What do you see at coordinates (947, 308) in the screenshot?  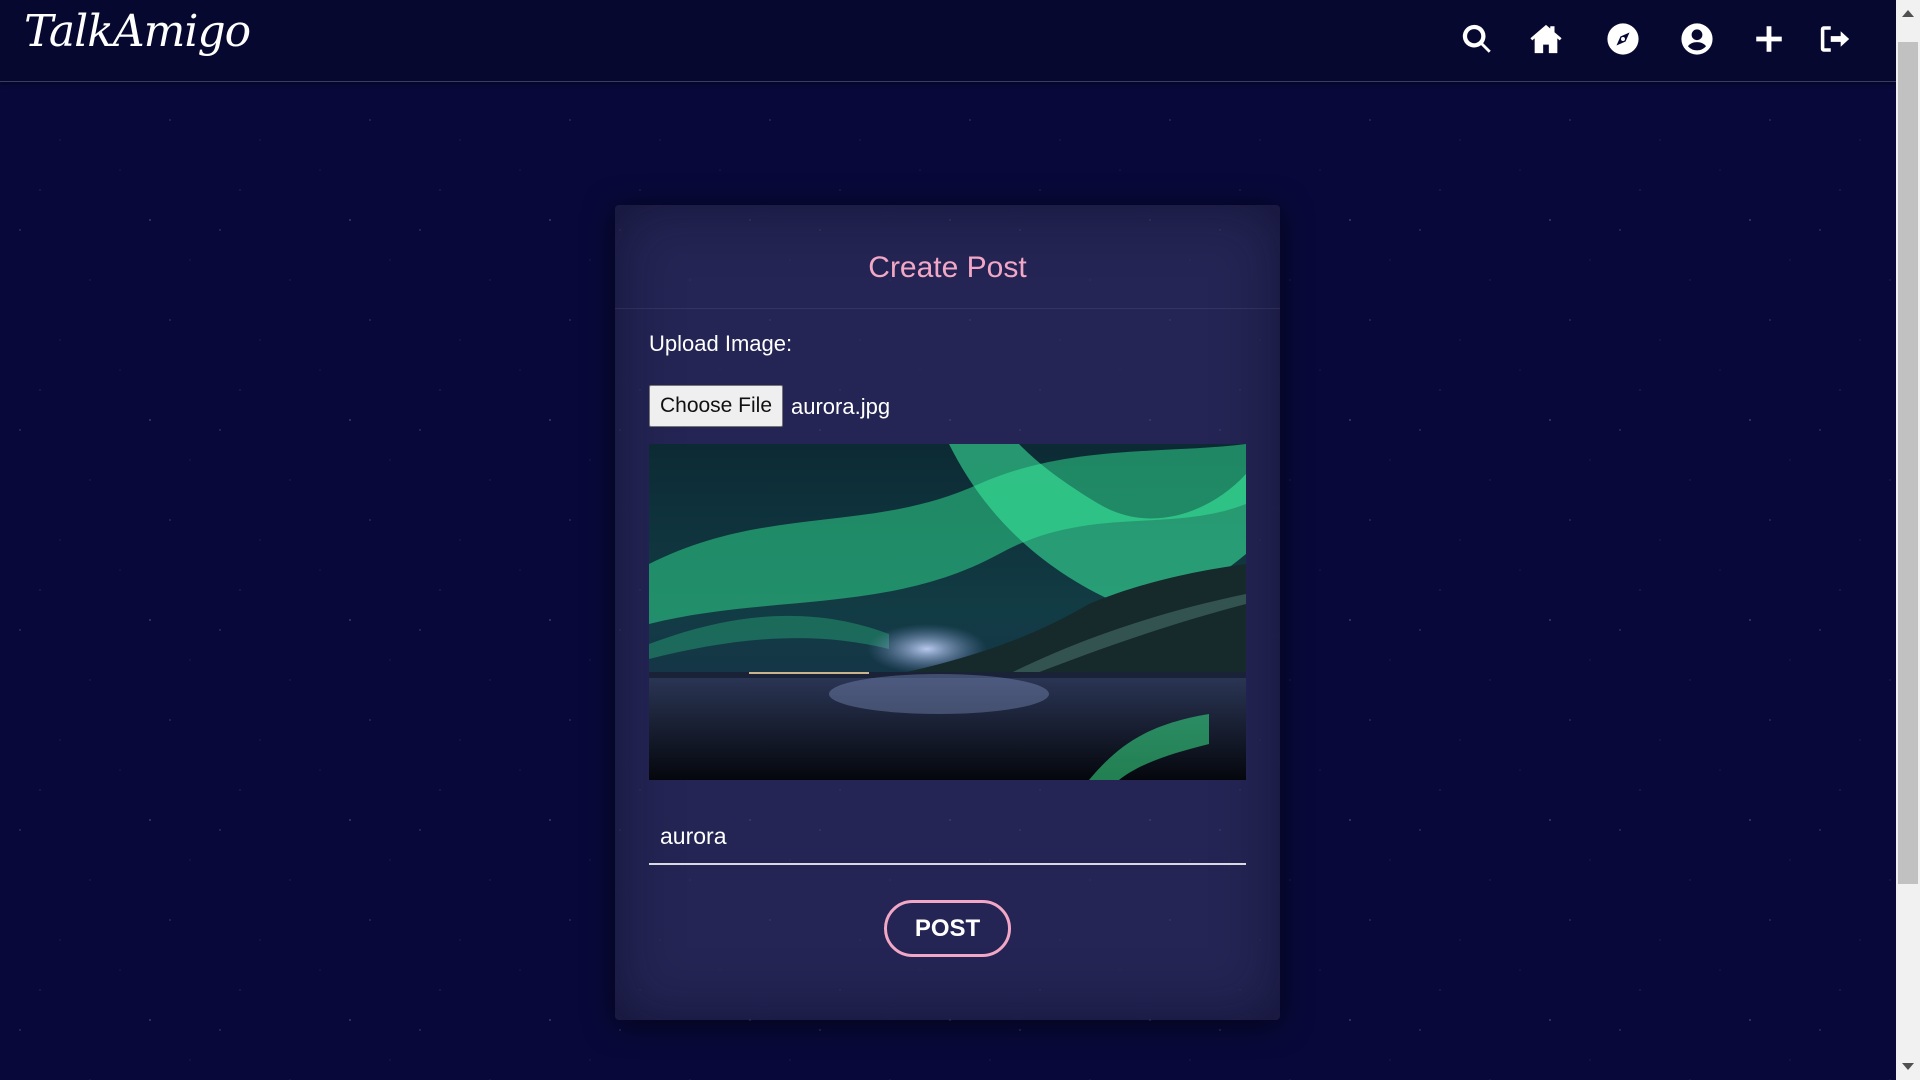 I see `card-divider` at bounding box center [947, 308].